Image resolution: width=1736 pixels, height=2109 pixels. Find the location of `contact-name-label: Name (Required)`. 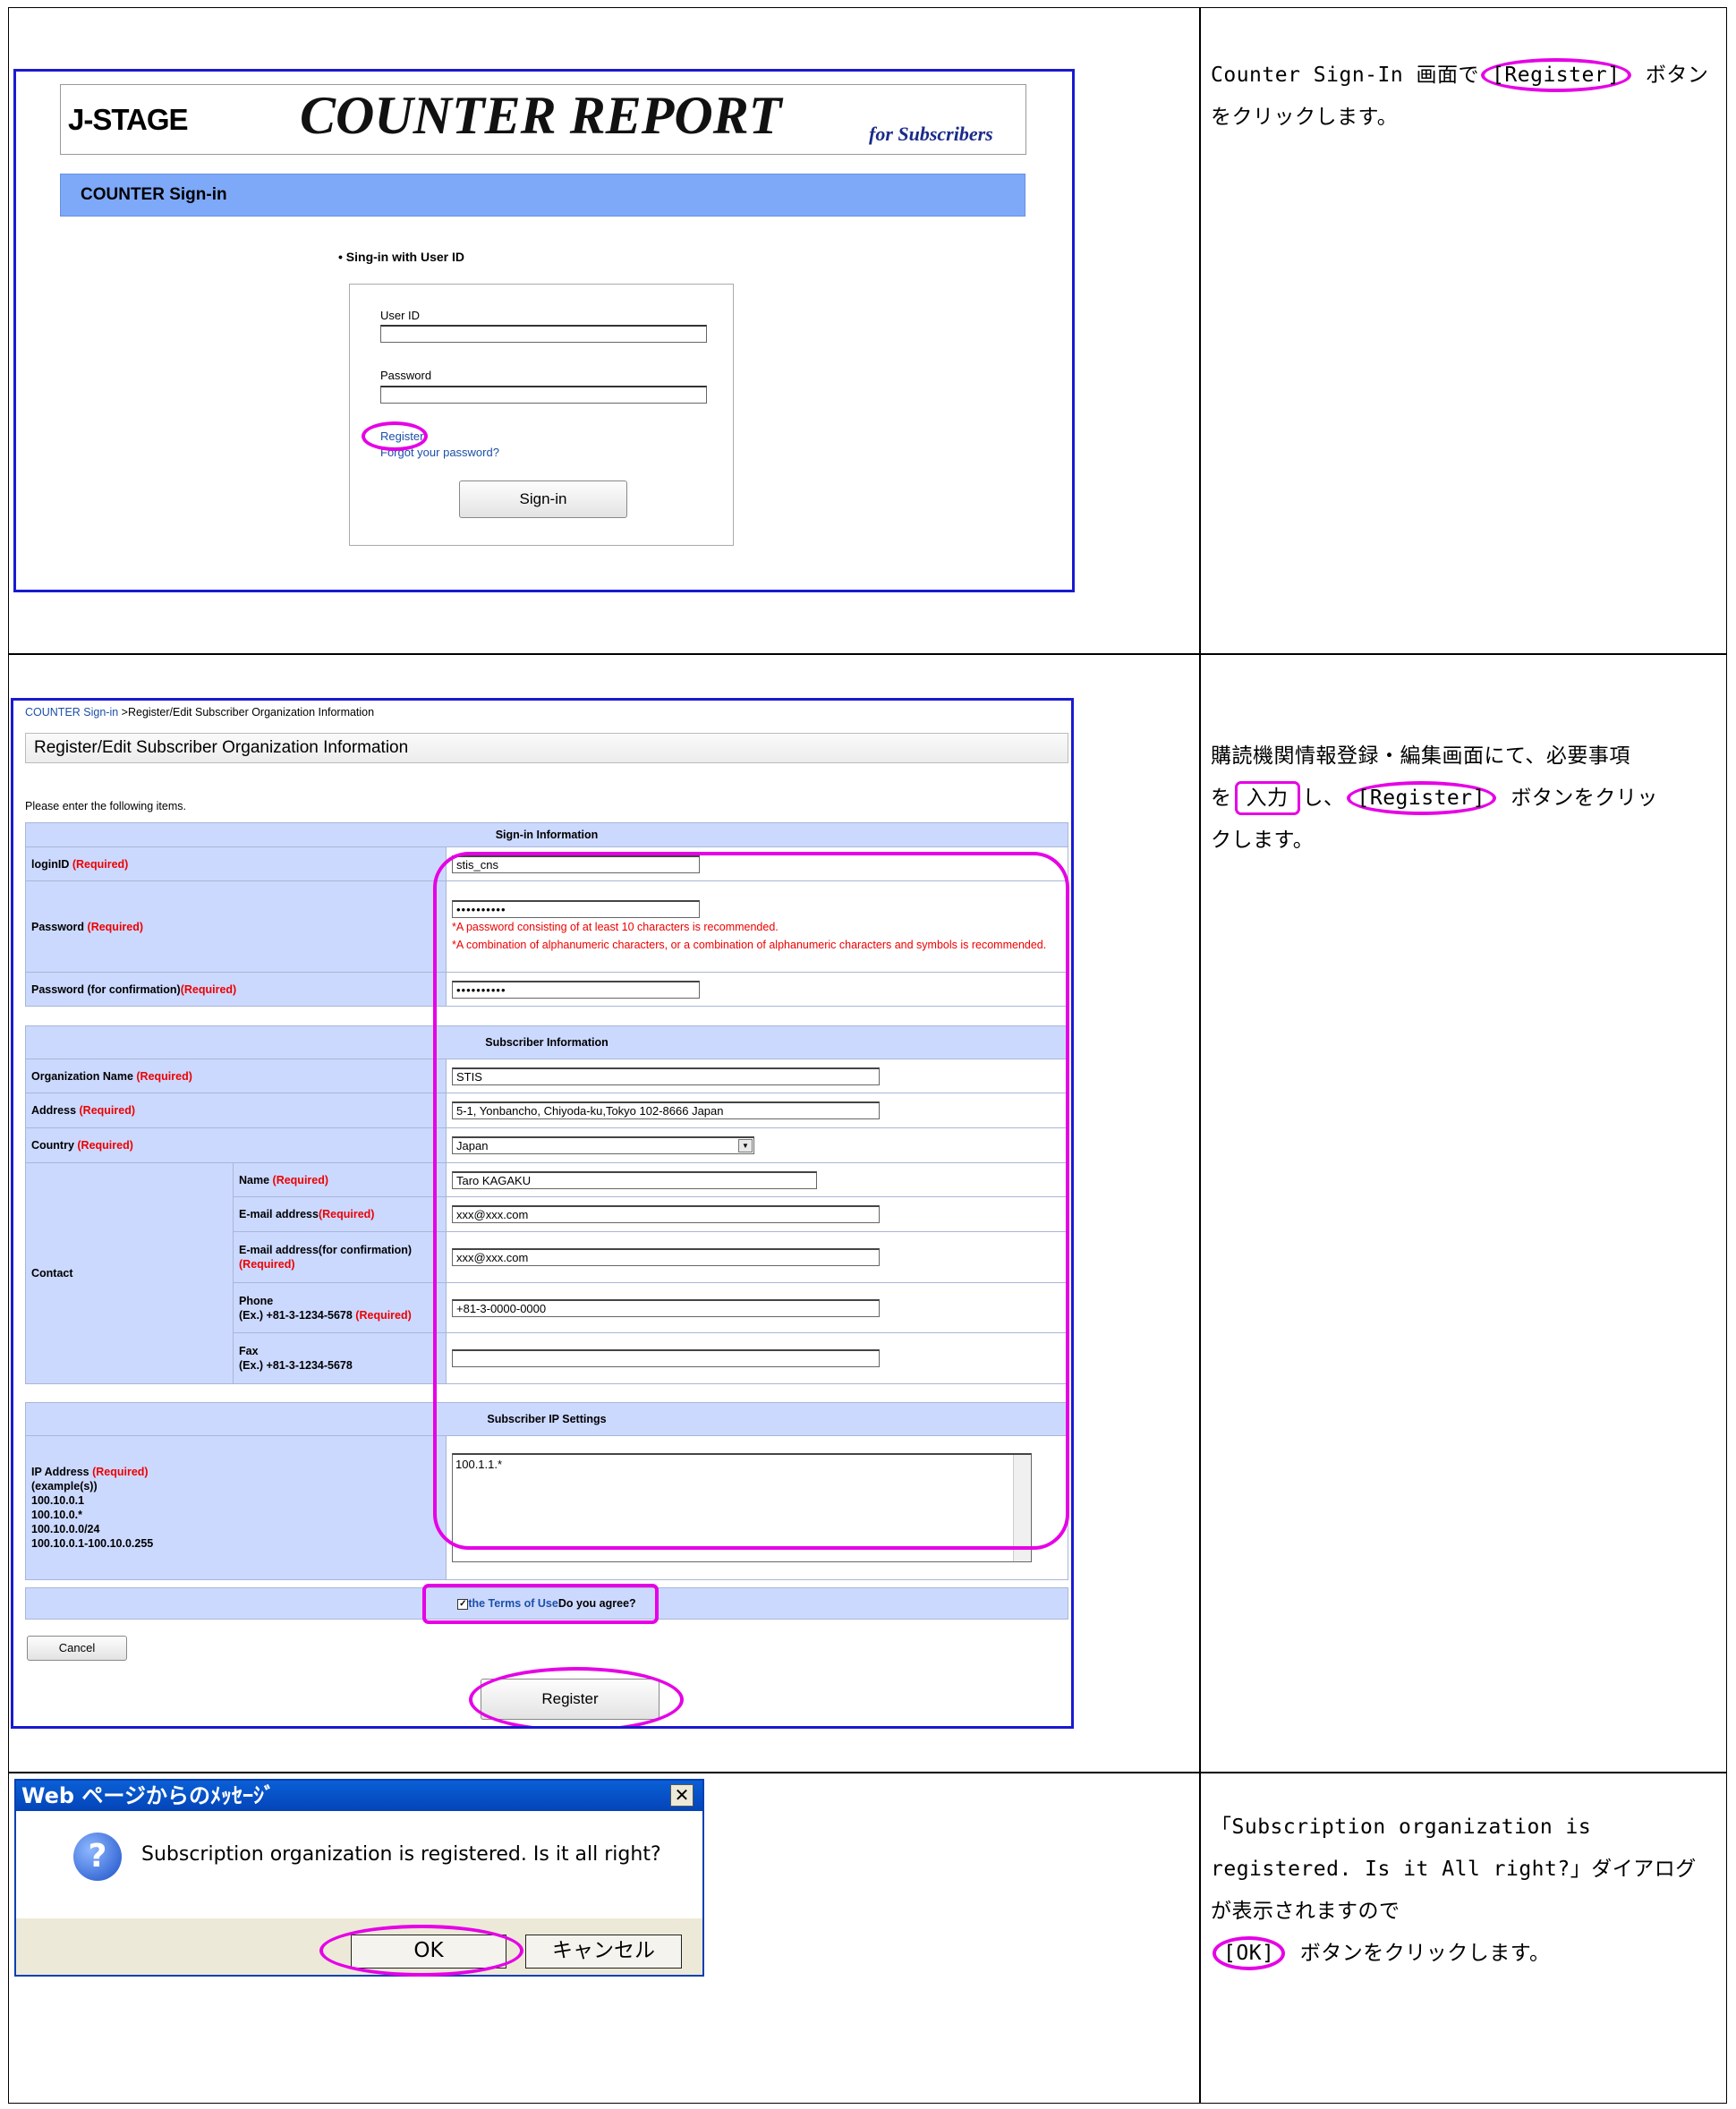

contact-name-label: Name (Required) is located at coordinates (340, 1179).